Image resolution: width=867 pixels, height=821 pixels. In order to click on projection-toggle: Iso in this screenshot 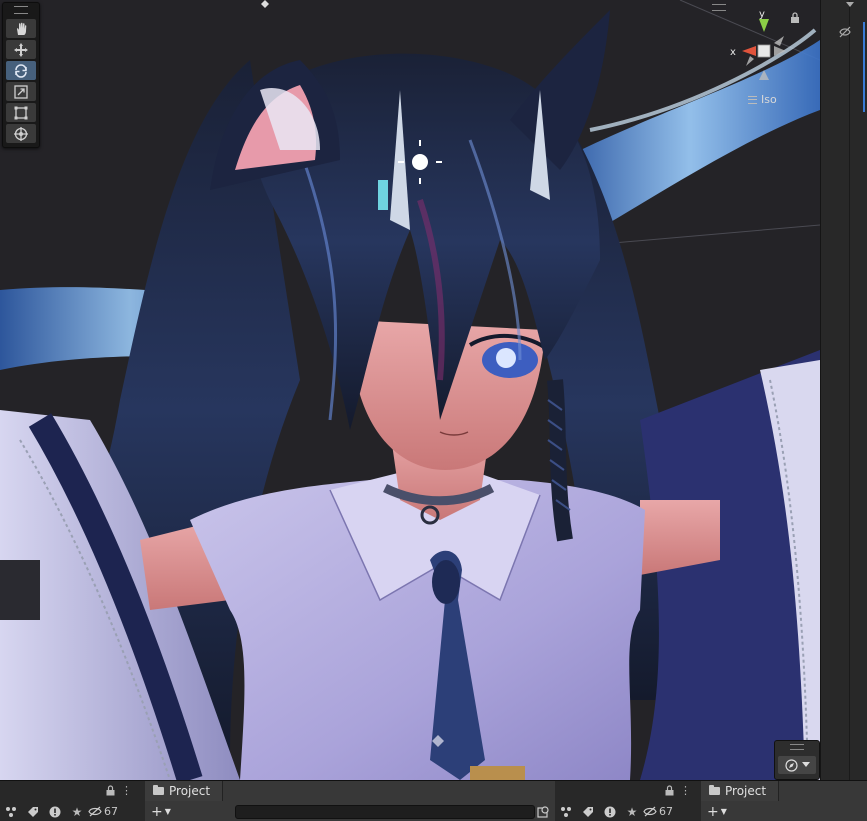, I will do `click(762, 99)`.